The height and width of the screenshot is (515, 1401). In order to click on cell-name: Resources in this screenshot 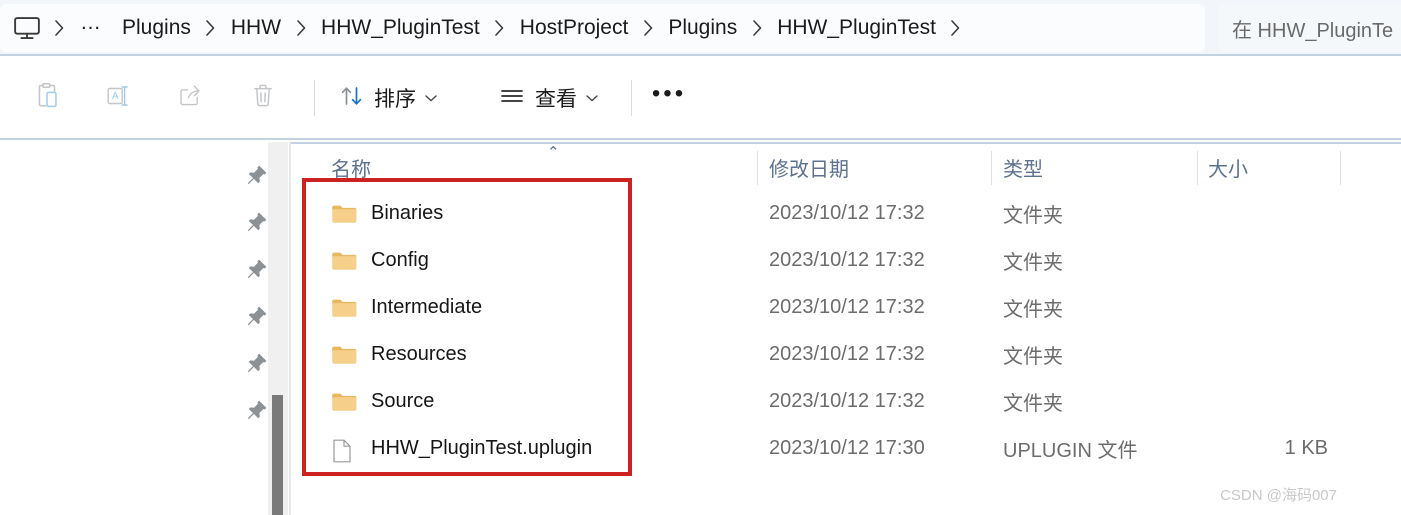, I will do `click(399, 354)`.